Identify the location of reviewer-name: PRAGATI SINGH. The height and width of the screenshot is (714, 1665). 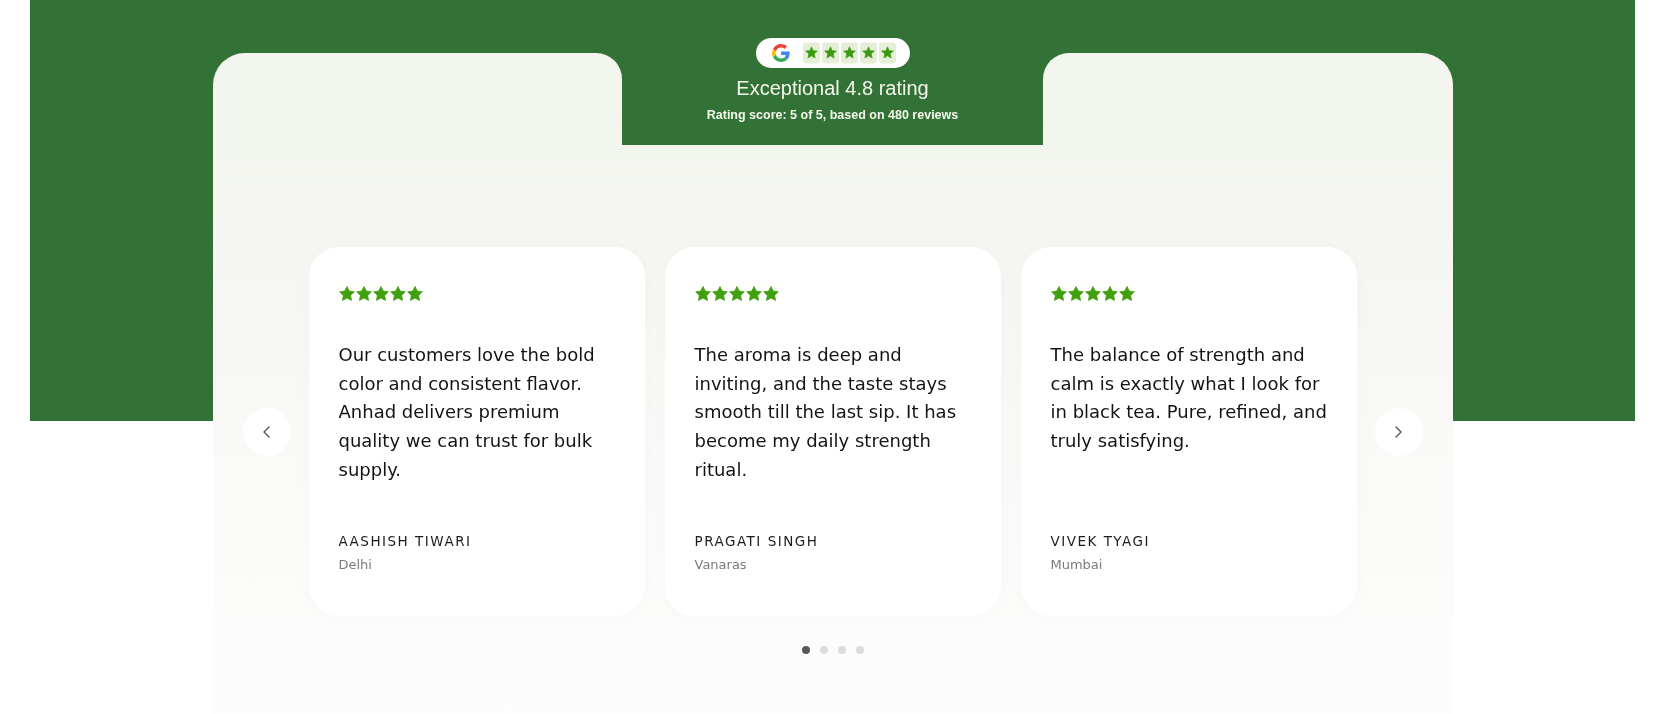
(757, 541).